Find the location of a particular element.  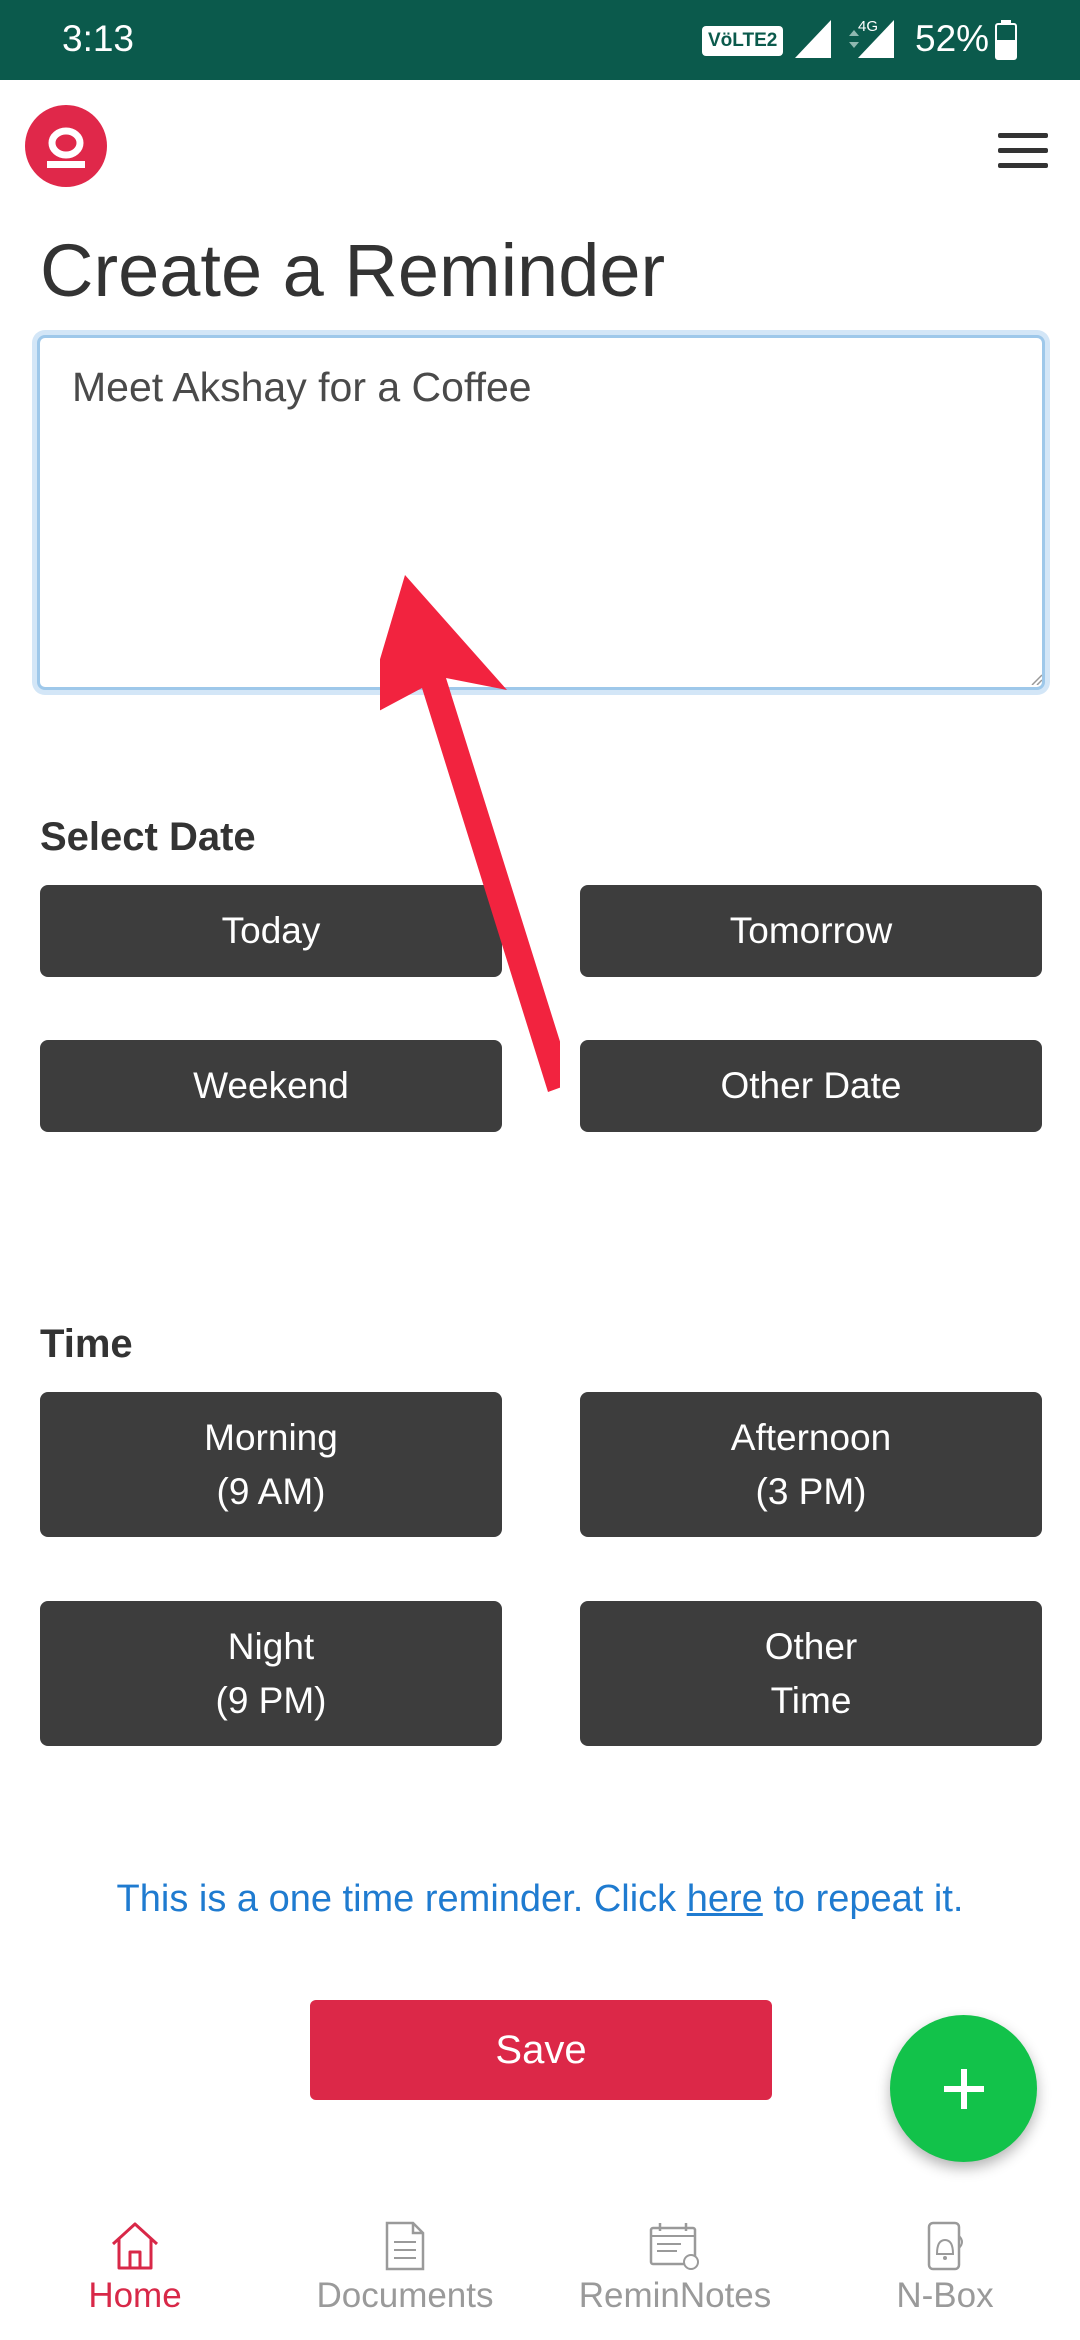

time-night-button: Night (9 PM) is located at coordinates (271, 1673).